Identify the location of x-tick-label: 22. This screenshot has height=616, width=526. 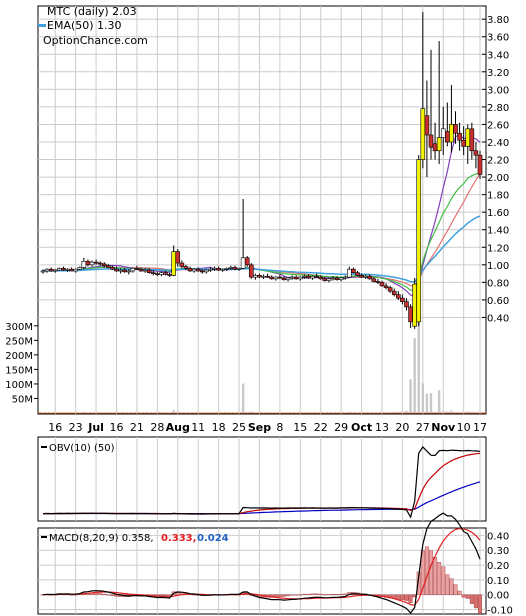
(321, 427).